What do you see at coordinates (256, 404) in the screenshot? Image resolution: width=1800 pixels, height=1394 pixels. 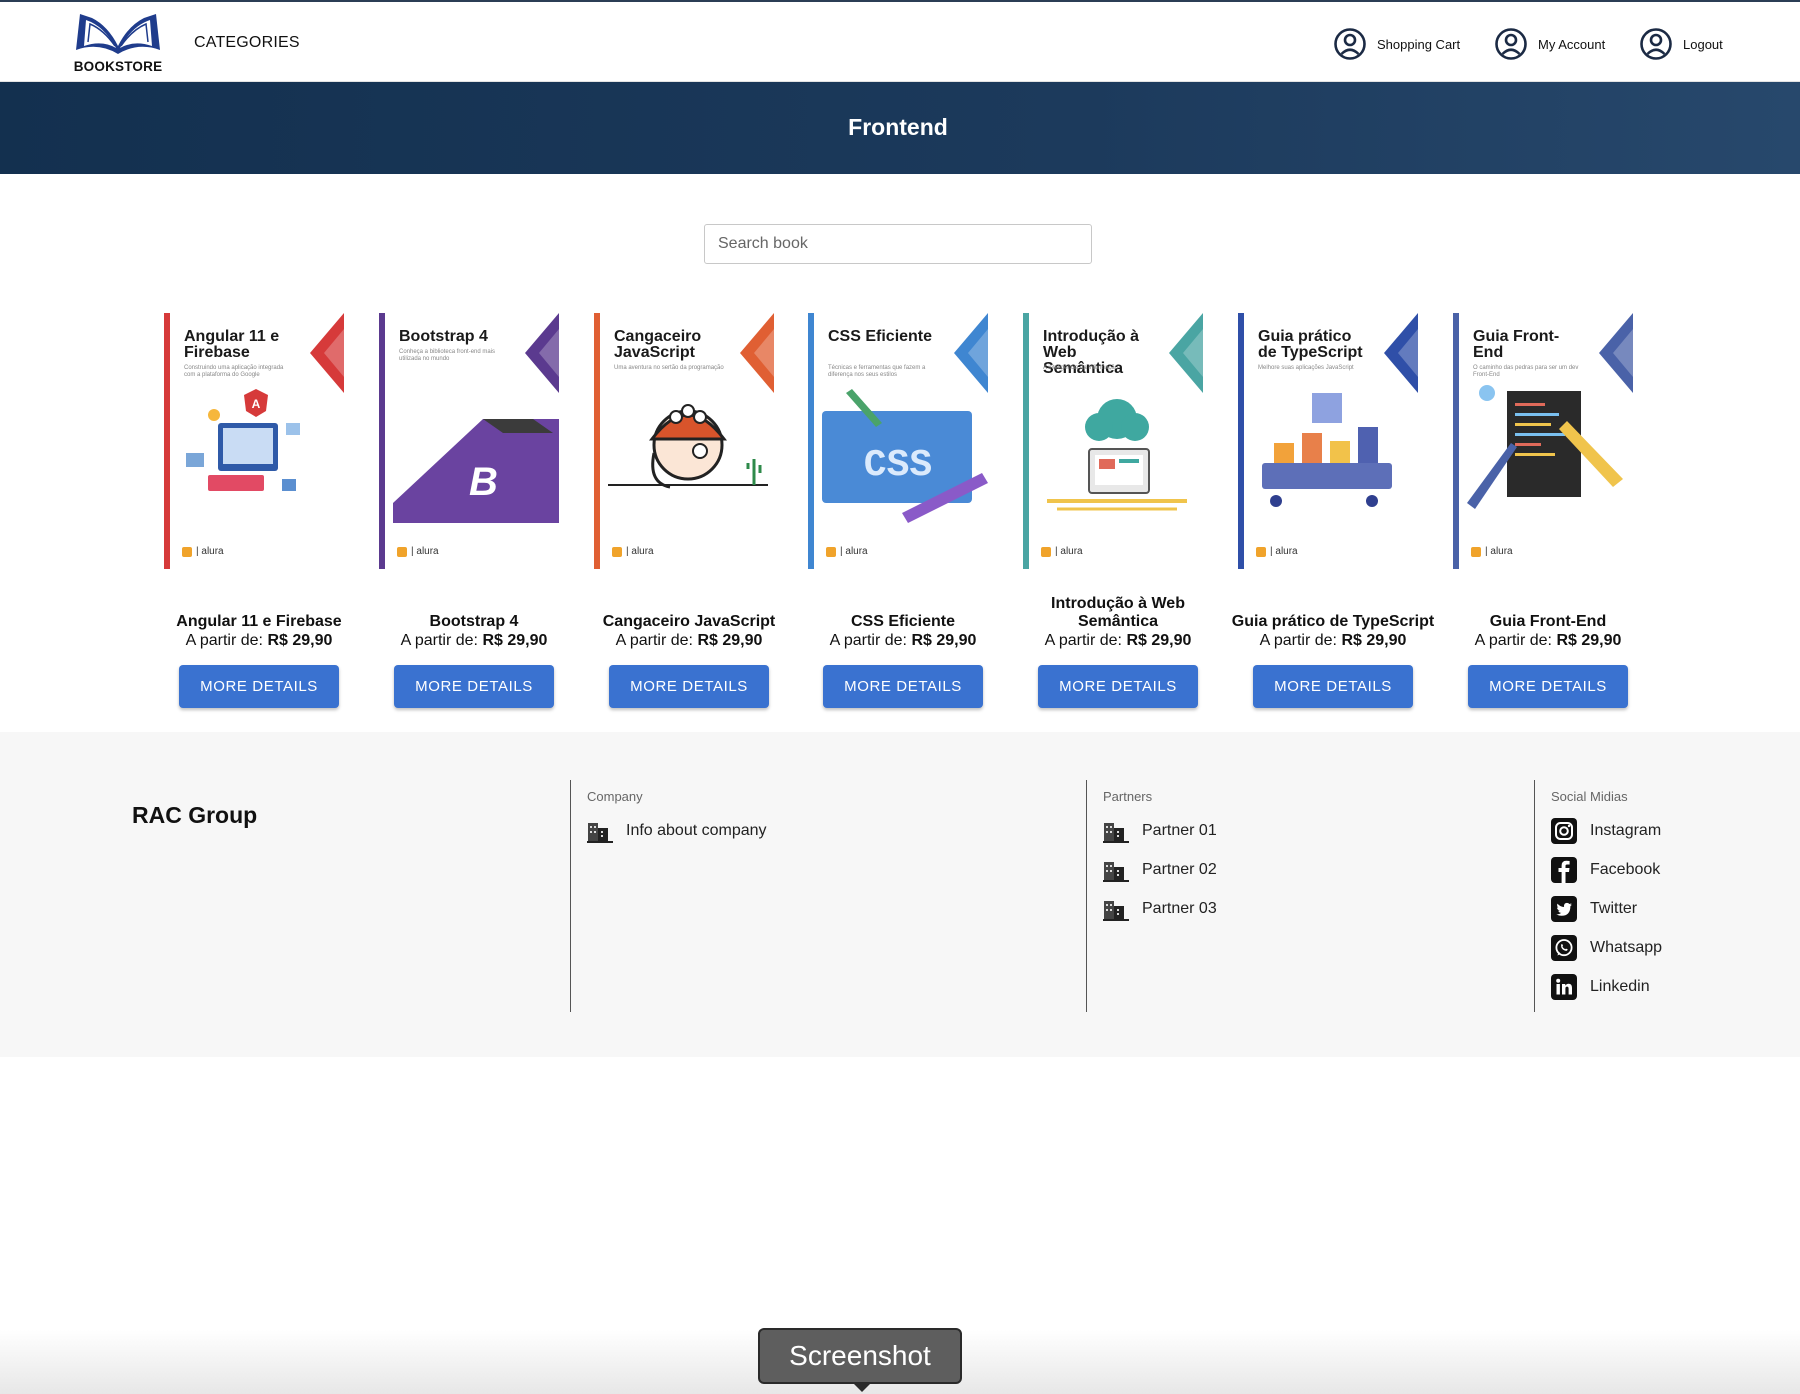 I see `svg-text: A` at bounding box center [256, 404].